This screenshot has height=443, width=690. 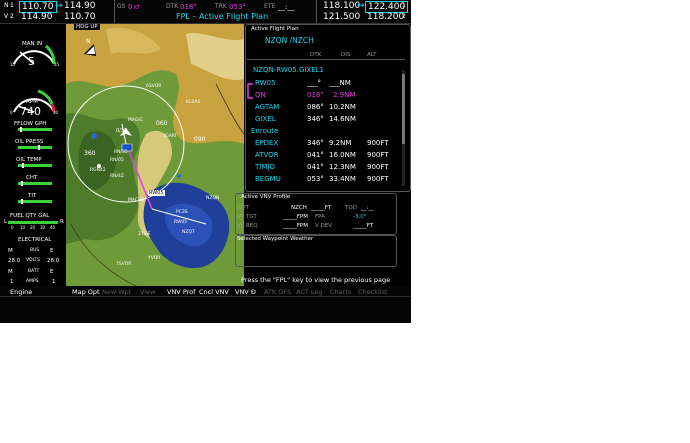 What do you see at coordinates (341, 17) in the screenshot?
I see `com2-active-freq: 121.500` at bounding box center [341, 17].